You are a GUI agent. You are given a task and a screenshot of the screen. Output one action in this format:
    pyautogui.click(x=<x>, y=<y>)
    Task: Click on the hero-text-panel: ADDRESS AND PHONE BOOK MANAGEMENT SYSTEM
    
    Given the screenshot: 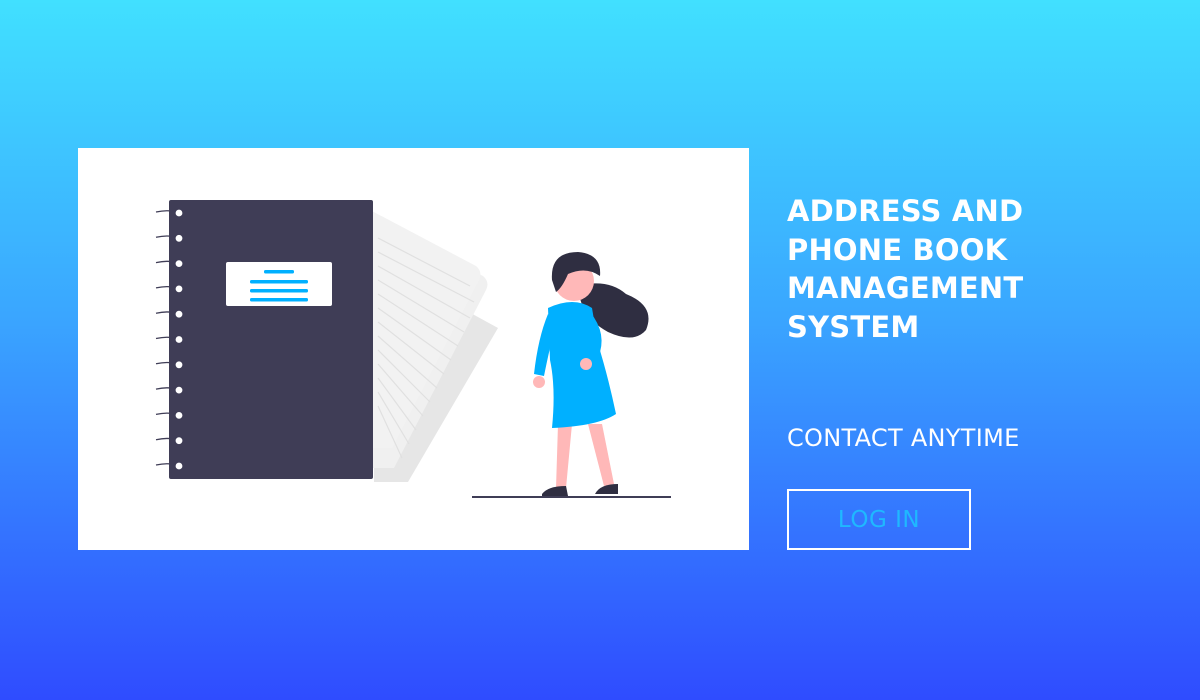 What is the action you would take?
    pyautogui.click(x=977, y=269)
    